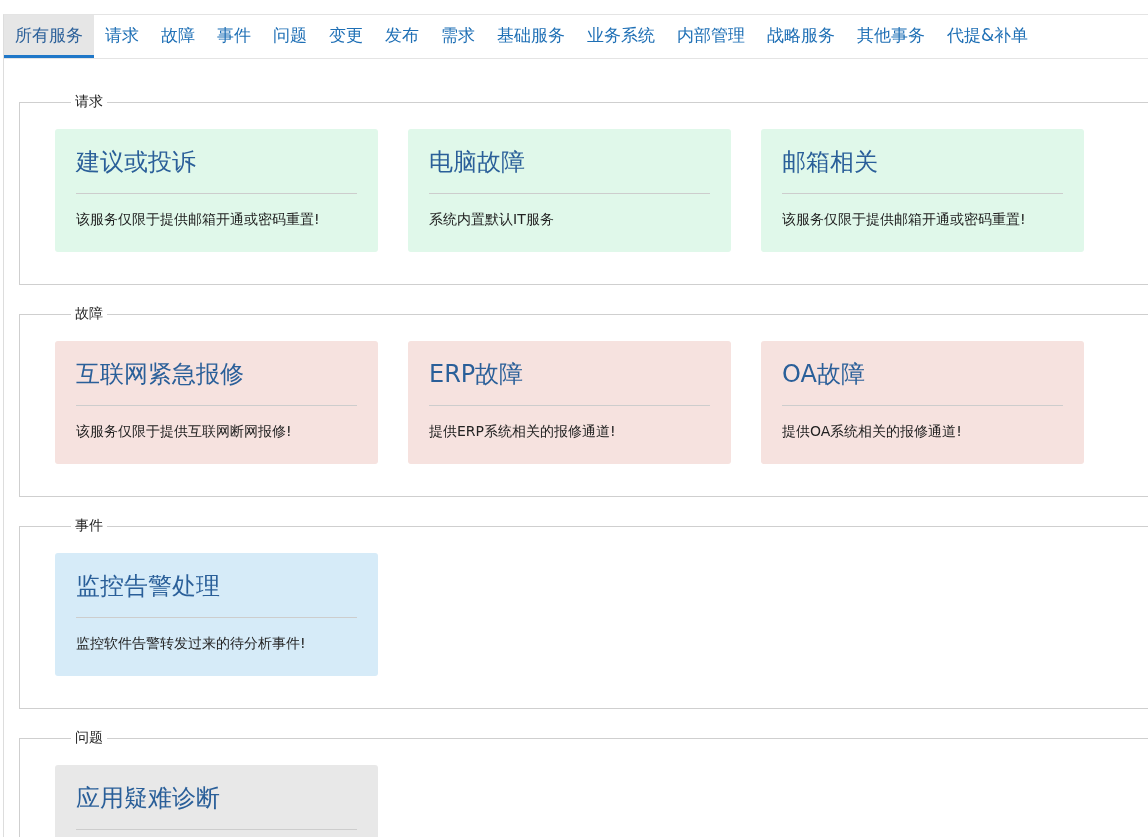 The image size is (1148, 837). I want to click on card-title: 建议或投诉, so click(136, 162).